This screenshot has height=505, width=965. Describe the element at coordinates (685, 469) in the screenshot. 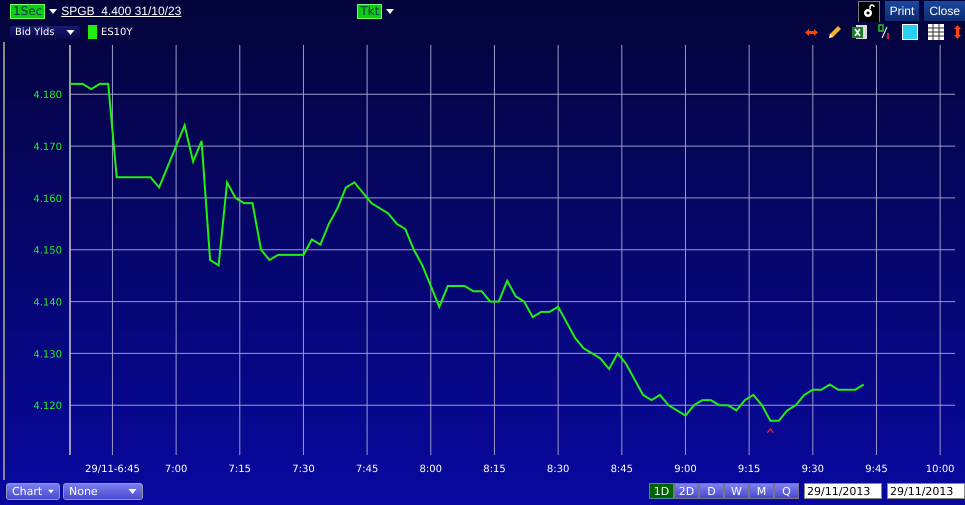

I see `x-axis-label: 9:00` at that location.